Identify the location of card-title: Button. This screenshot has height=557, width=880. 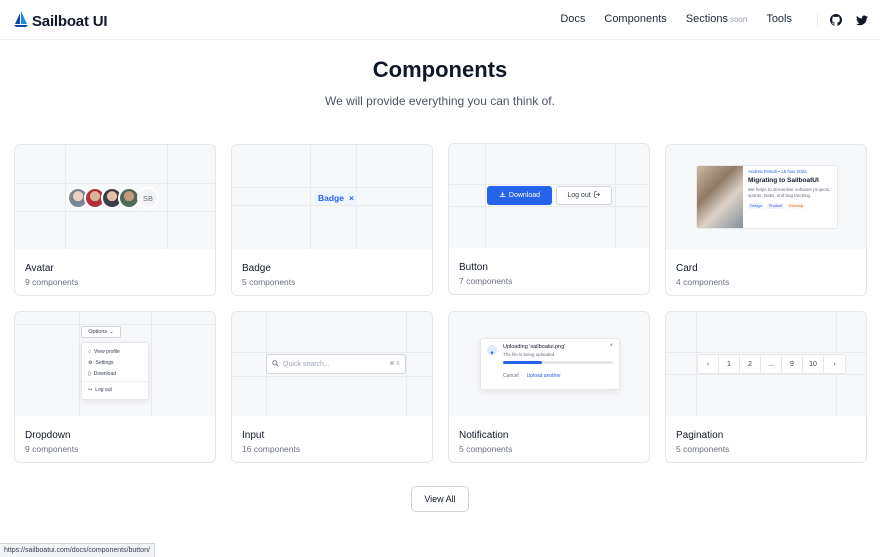
(473, 267).